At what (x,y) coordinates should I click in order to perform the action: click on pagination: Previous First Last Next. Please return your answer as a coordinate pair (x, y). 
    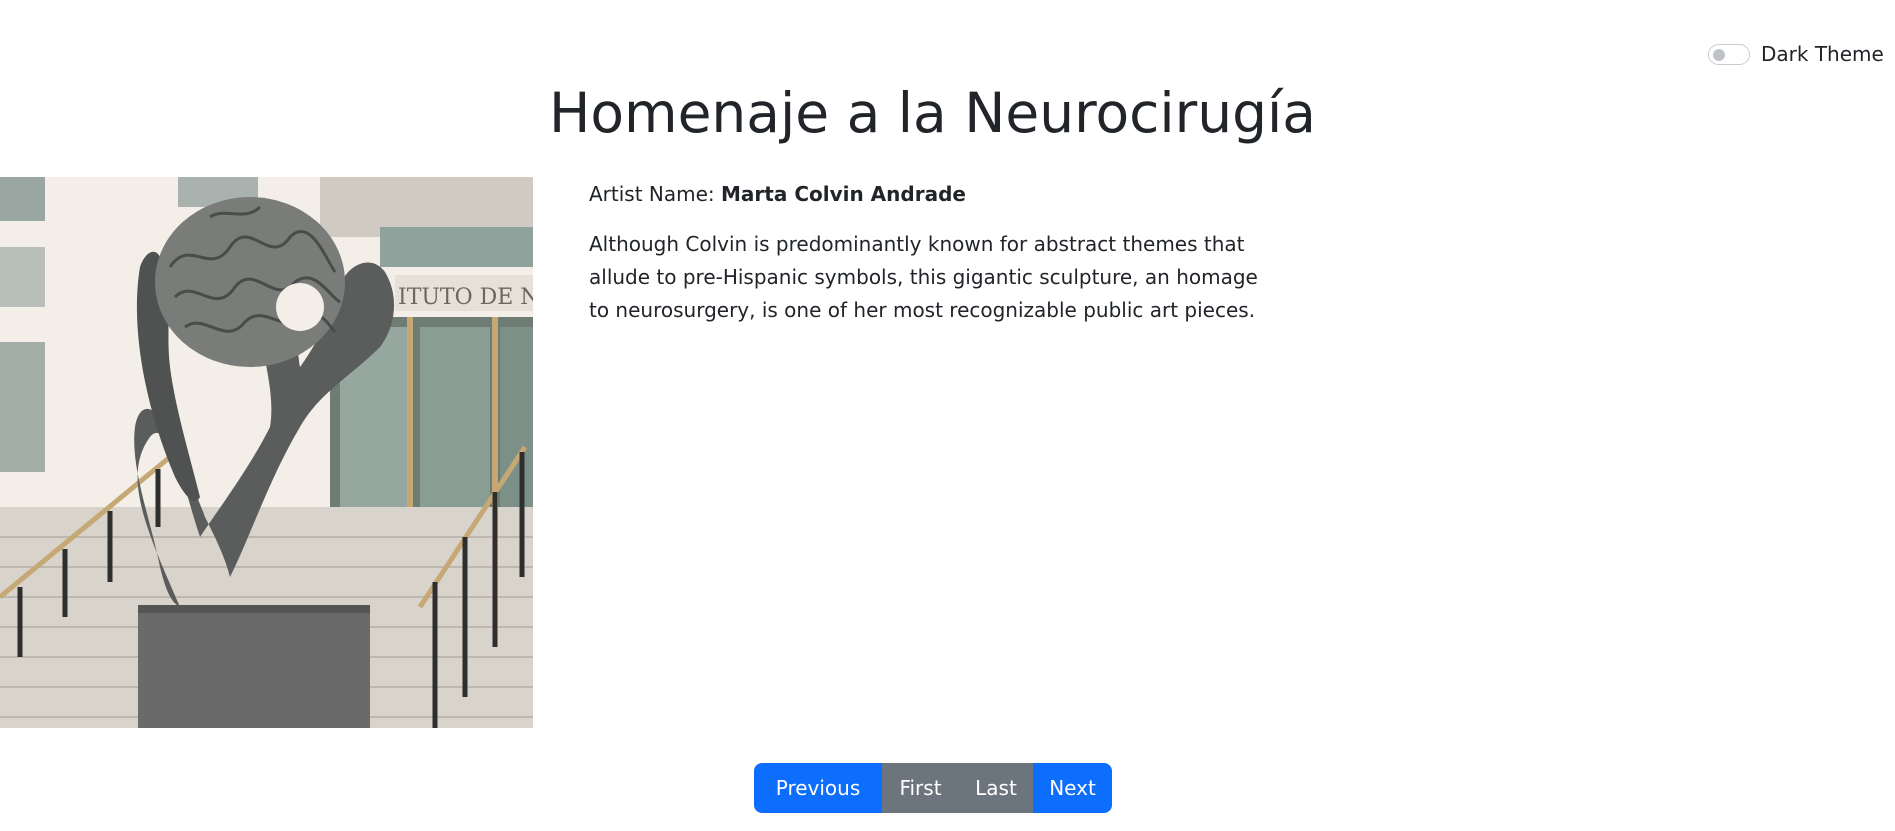
    Looking at the image, I should click on (933, 788).